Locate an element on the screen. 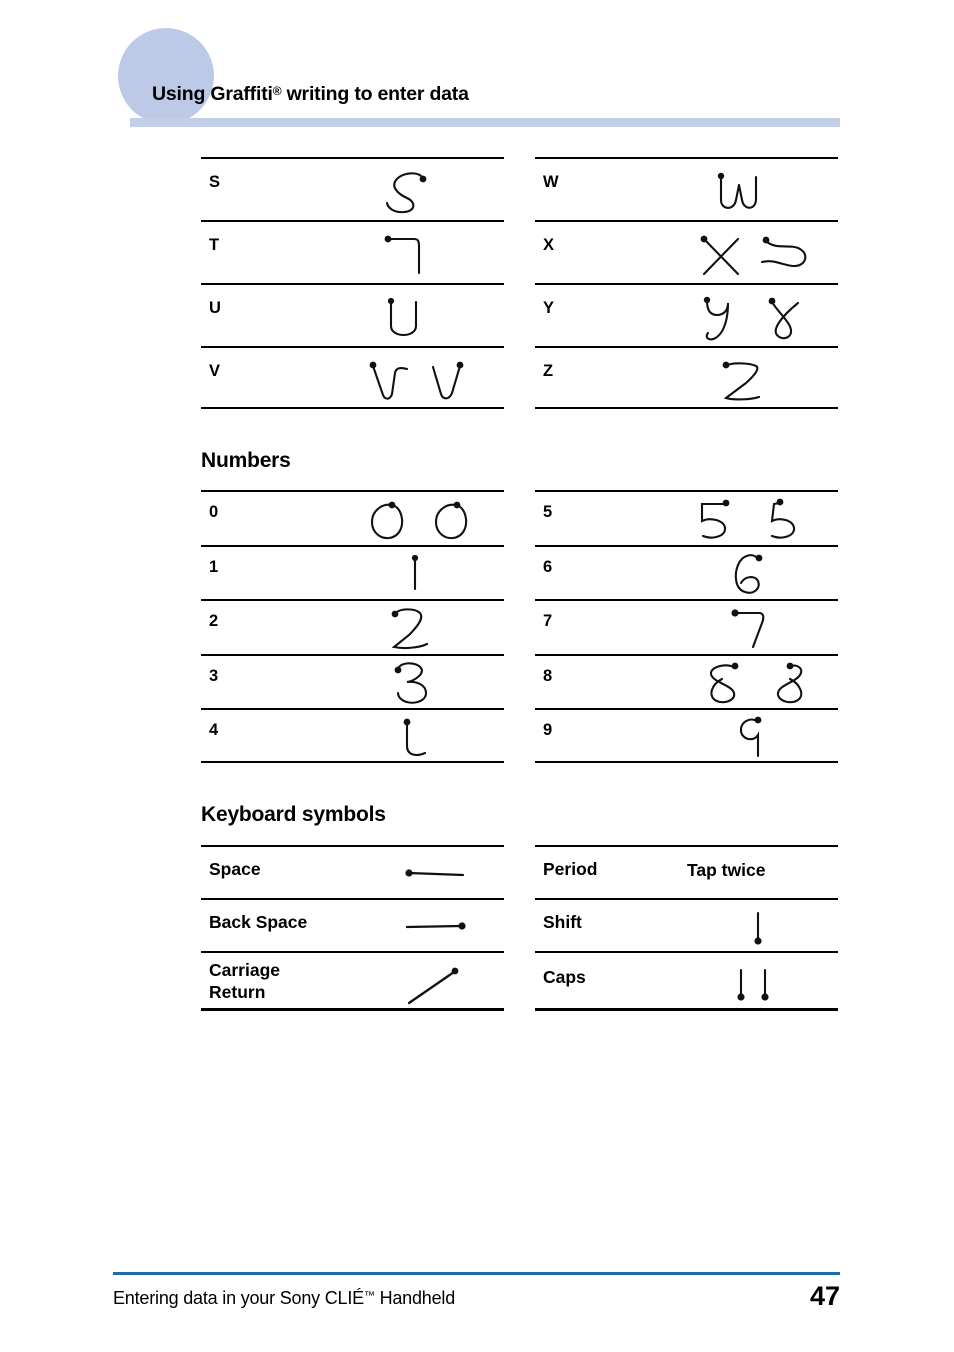 Image resolution: width=954 pixels, height=1352 pixels. table-row: Shift is located at coordinates (686, 924).